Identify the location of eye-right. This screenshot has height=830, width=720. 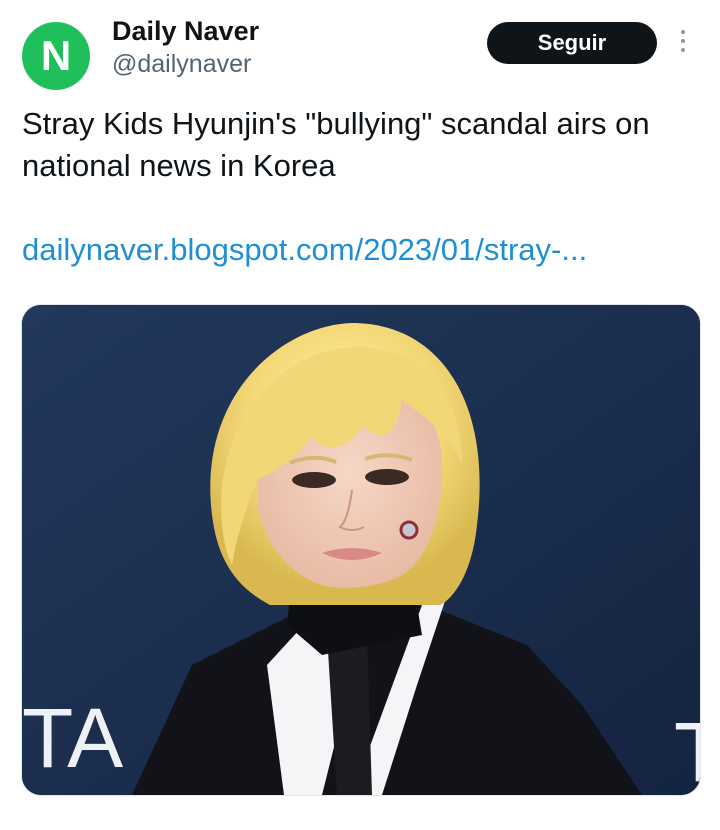
(387, 477).